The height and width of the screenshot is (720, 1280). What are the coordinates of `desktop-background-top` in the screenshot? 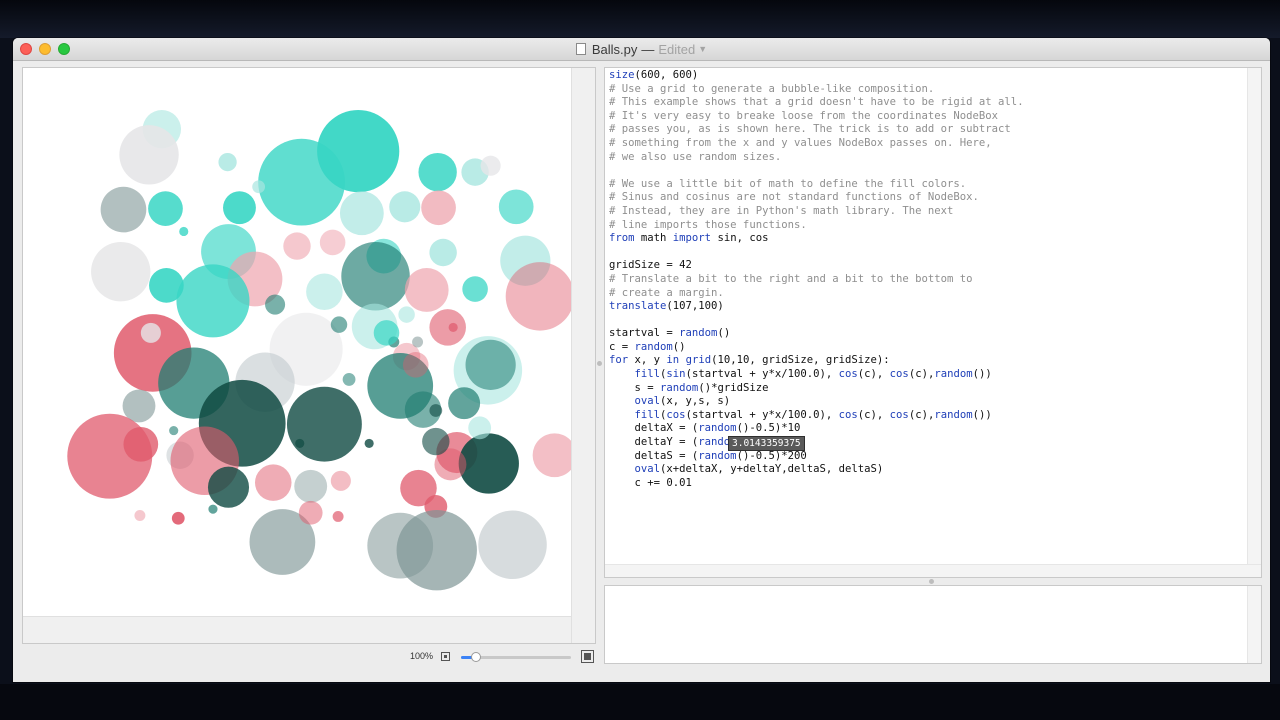 It's located at (640, 19).